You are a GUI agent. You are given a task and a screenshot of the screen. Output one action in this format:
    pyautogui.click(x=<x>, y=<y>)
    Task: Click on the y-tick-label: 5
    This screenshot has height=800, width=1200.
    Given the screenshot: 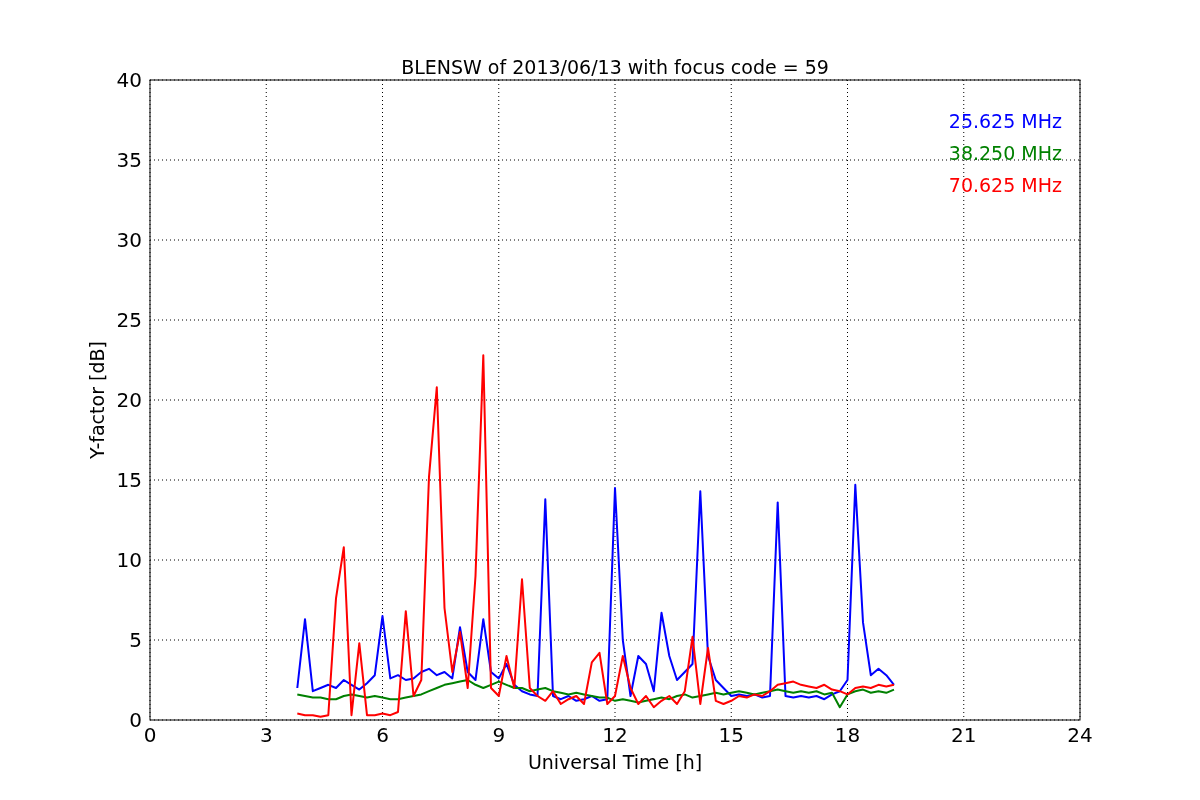 What is the action you would take?
    pyautogui.click(x=135, y=640)
    